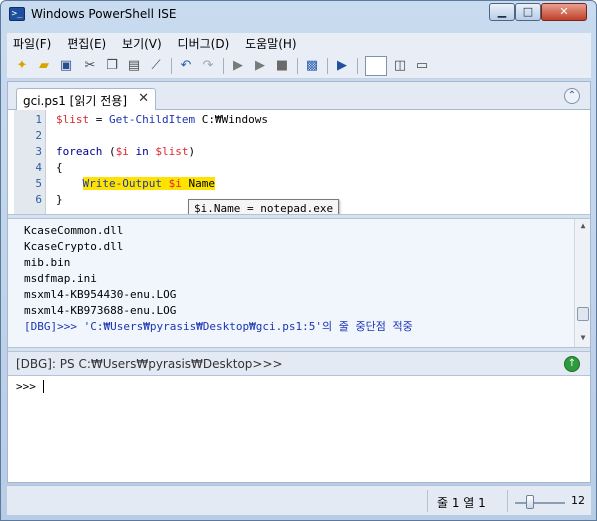 This screenshot has height=521, width=597. What do you see at coordinates (572, 364) in the screenshot?
I see `expand-pane-icon: ↑` at bounding box center [572, 364].